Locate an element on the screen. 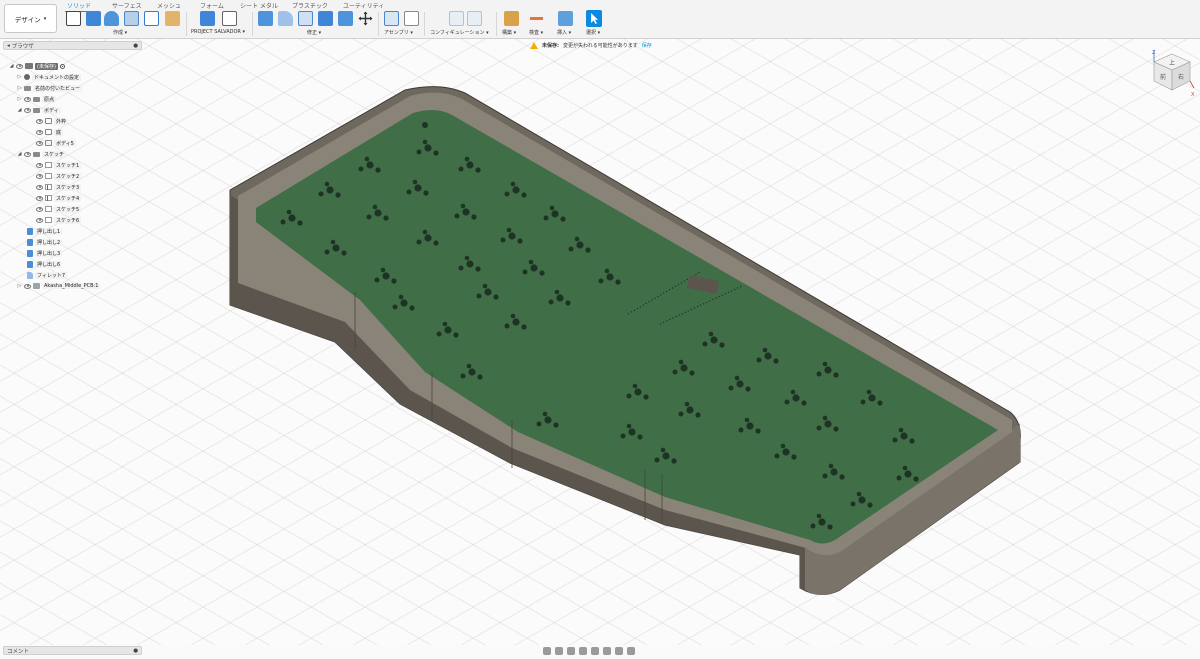  insert-group-label: 挿入 ▾ is located at coordinates (564, 32).